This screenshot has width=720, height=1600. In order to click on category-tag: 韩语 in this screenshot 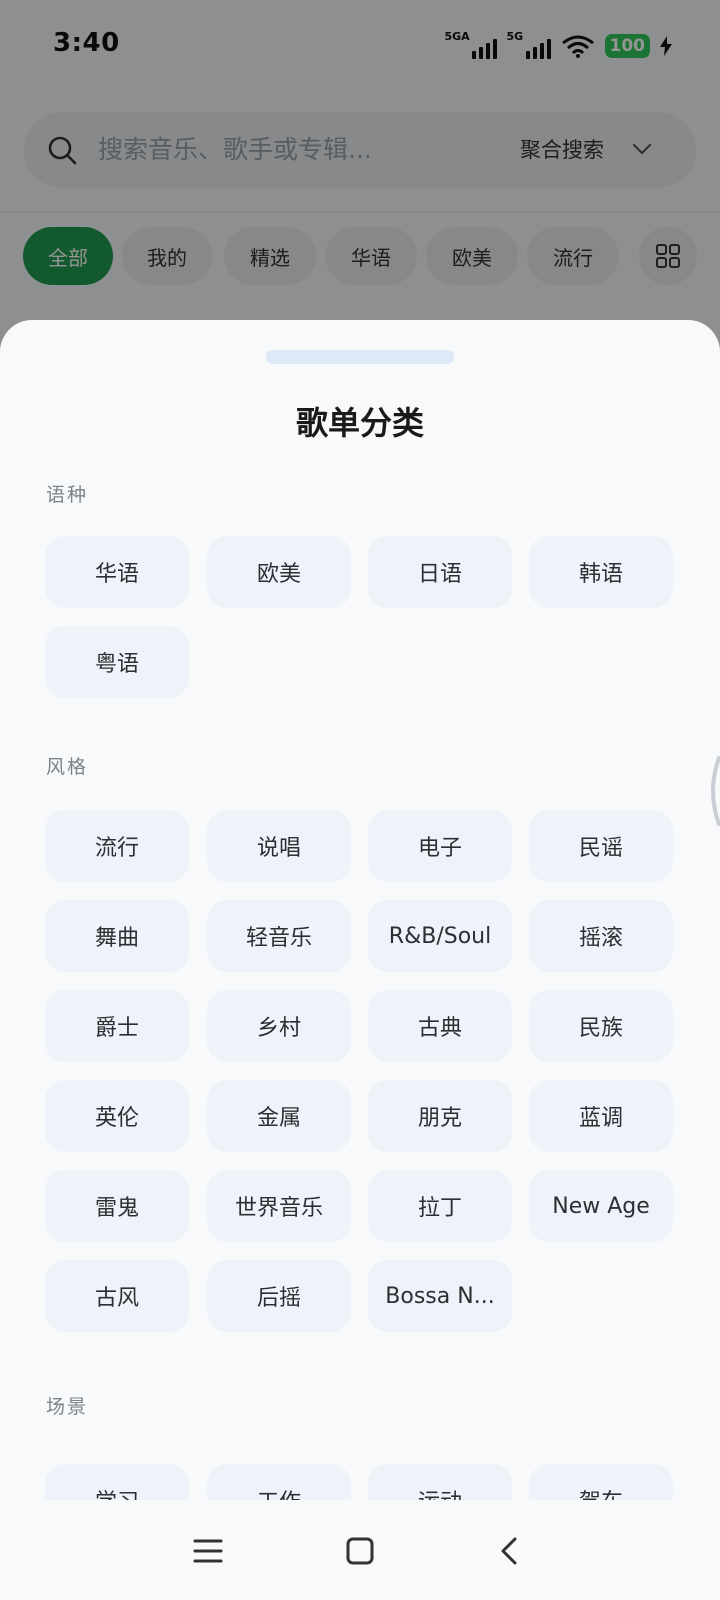, I will do `click(601, 572)`.